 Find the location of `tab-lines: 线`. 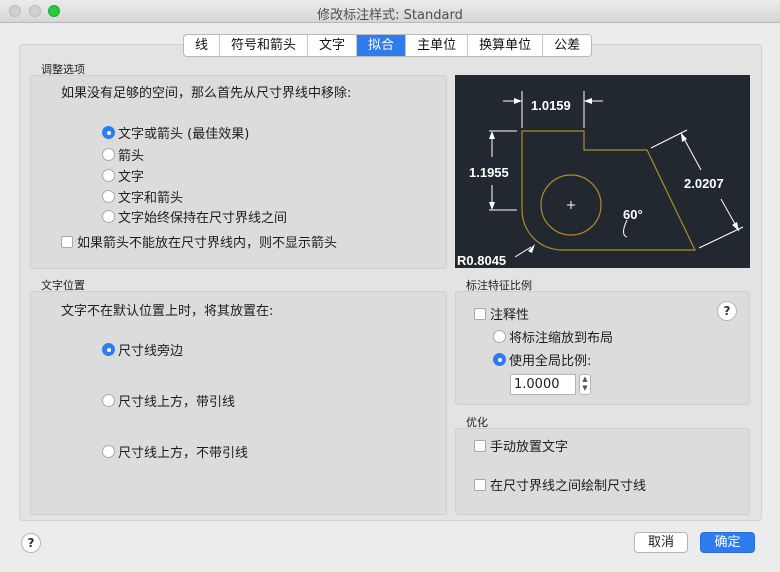

tab-lines: 线 is located at coordinates (202, 45).